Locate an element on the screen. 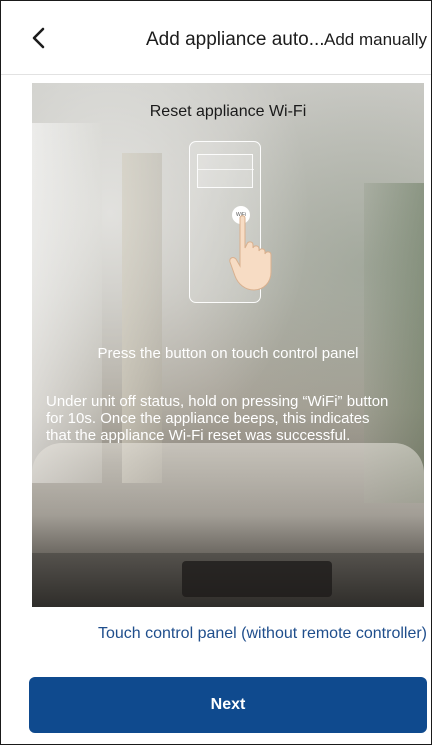  room-table is located at coordinates (257, 579).